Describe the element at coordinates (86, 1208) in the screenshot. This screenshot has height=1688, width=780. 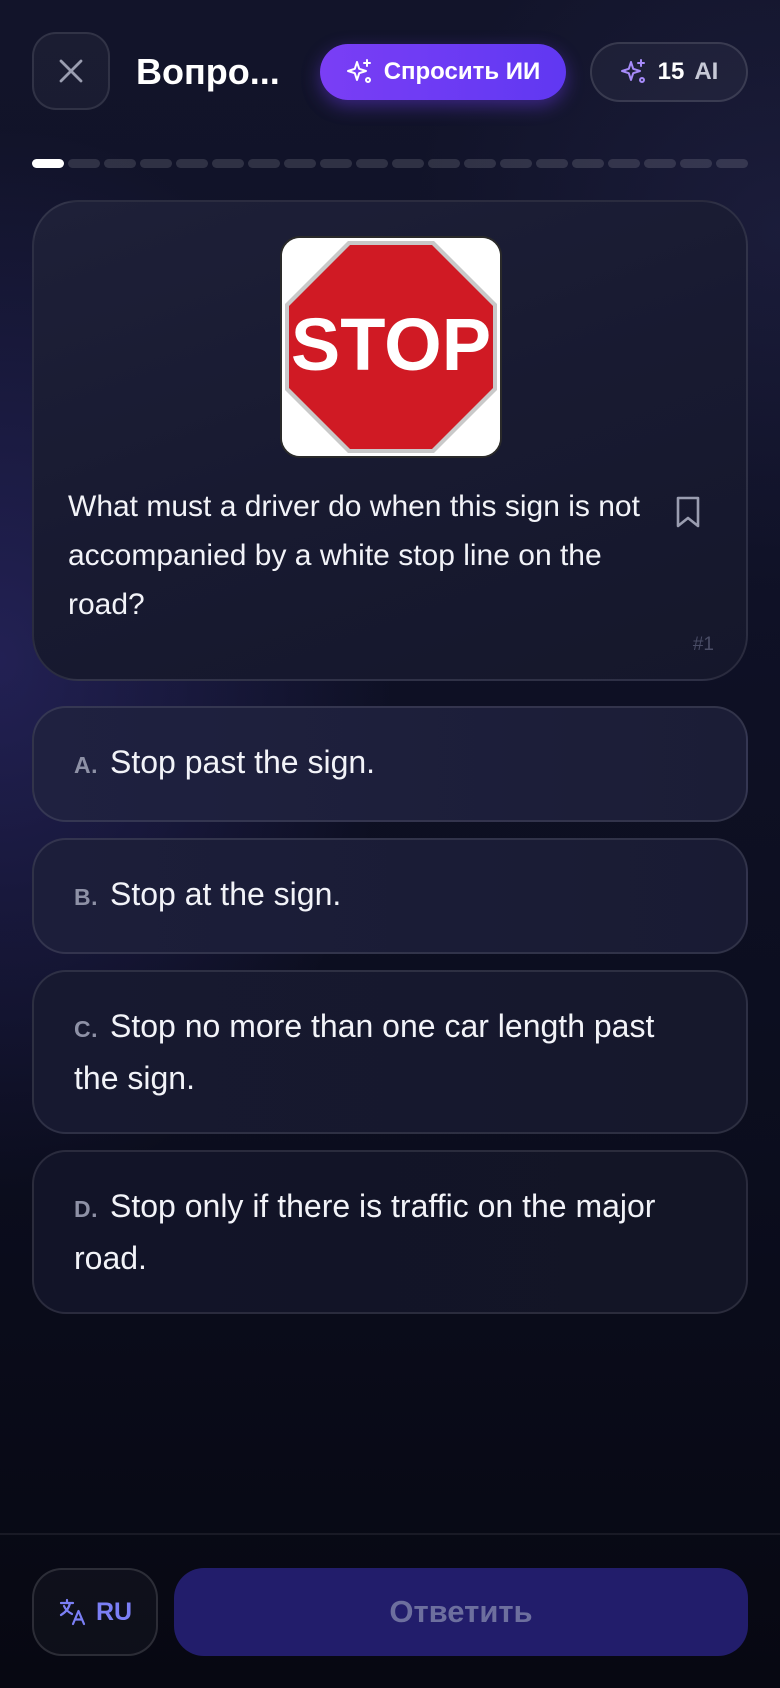
I see `option-letter: D.` at that location.